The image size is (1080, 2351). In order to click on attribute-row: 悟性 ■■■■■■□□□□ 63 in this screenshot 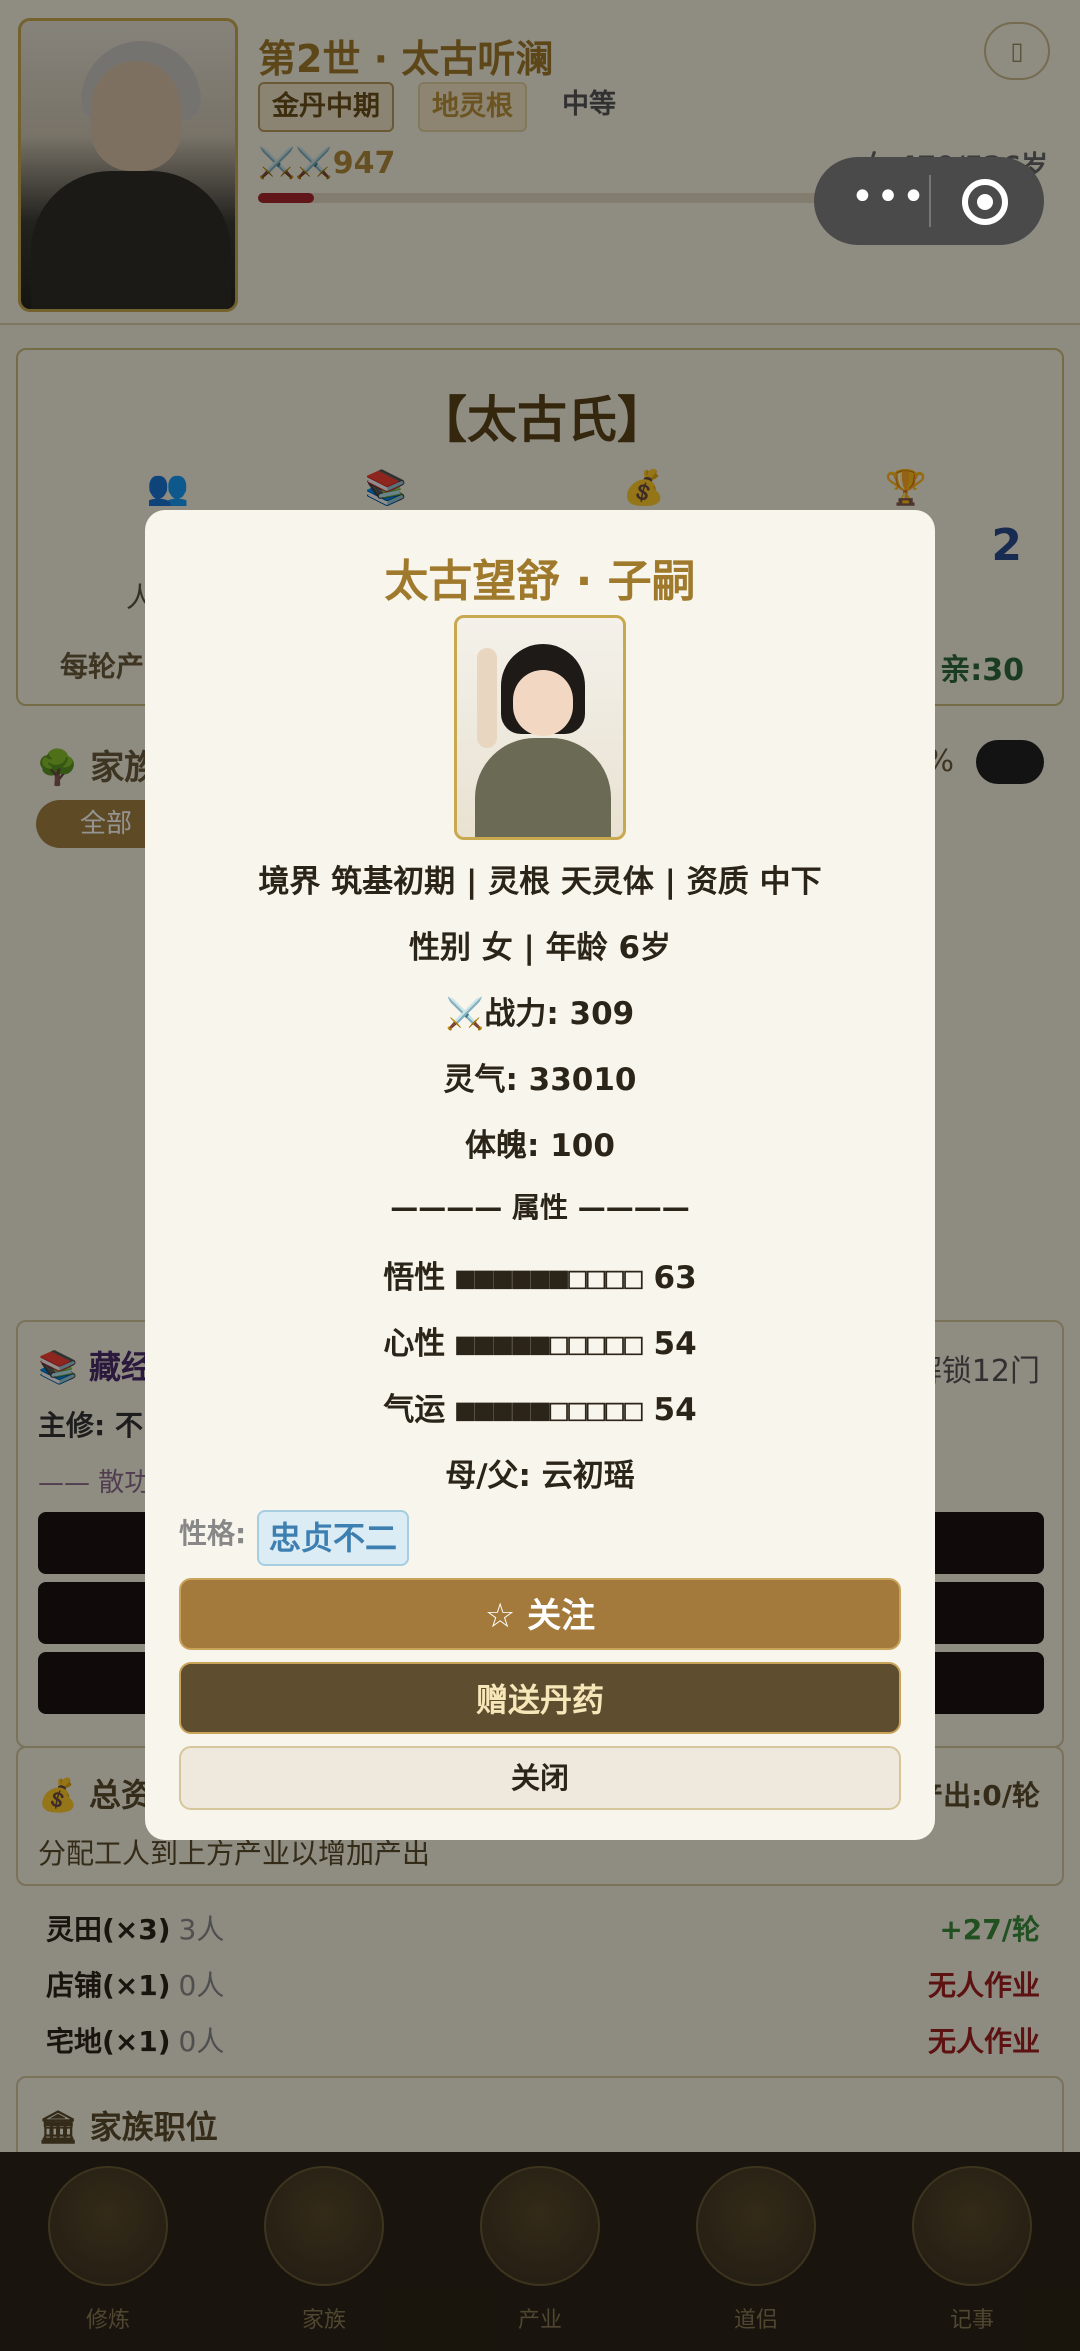, I will do `click(540, 1274)`.